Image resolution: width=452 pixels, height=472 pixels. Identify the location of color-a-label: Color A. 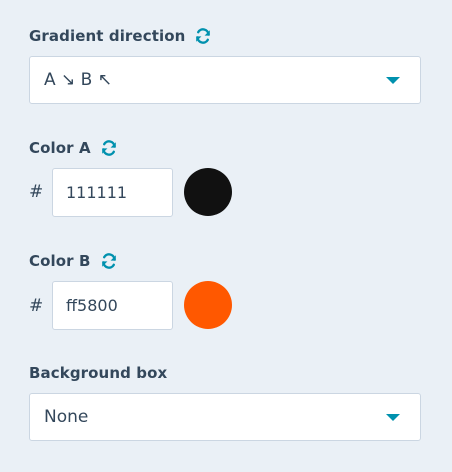
(60, 148).